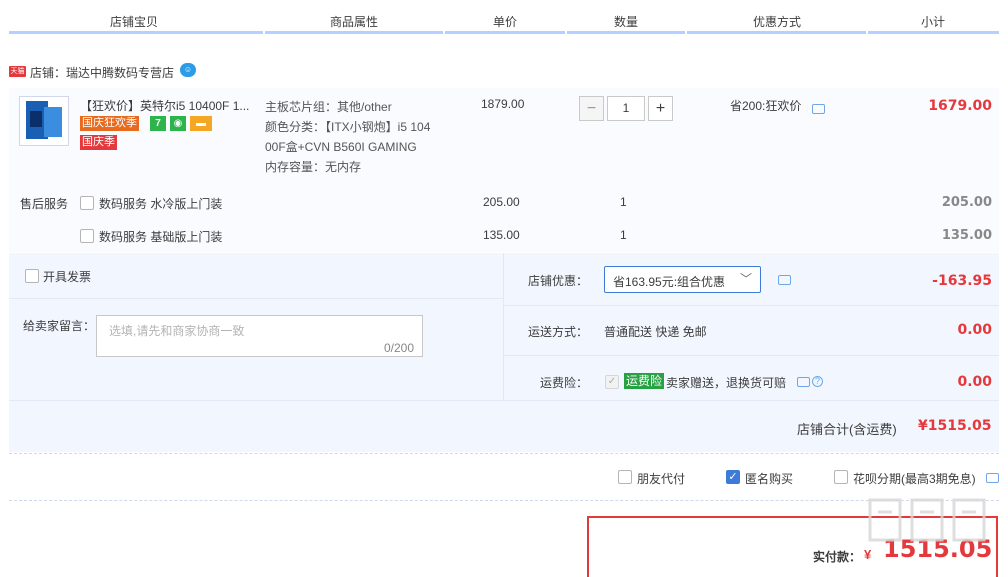  Describe the element at coordinates (348, 127) in the screenshot. I see `attribute-color: 颜色分类：【ITX小钢炮】i5 104` at that location.